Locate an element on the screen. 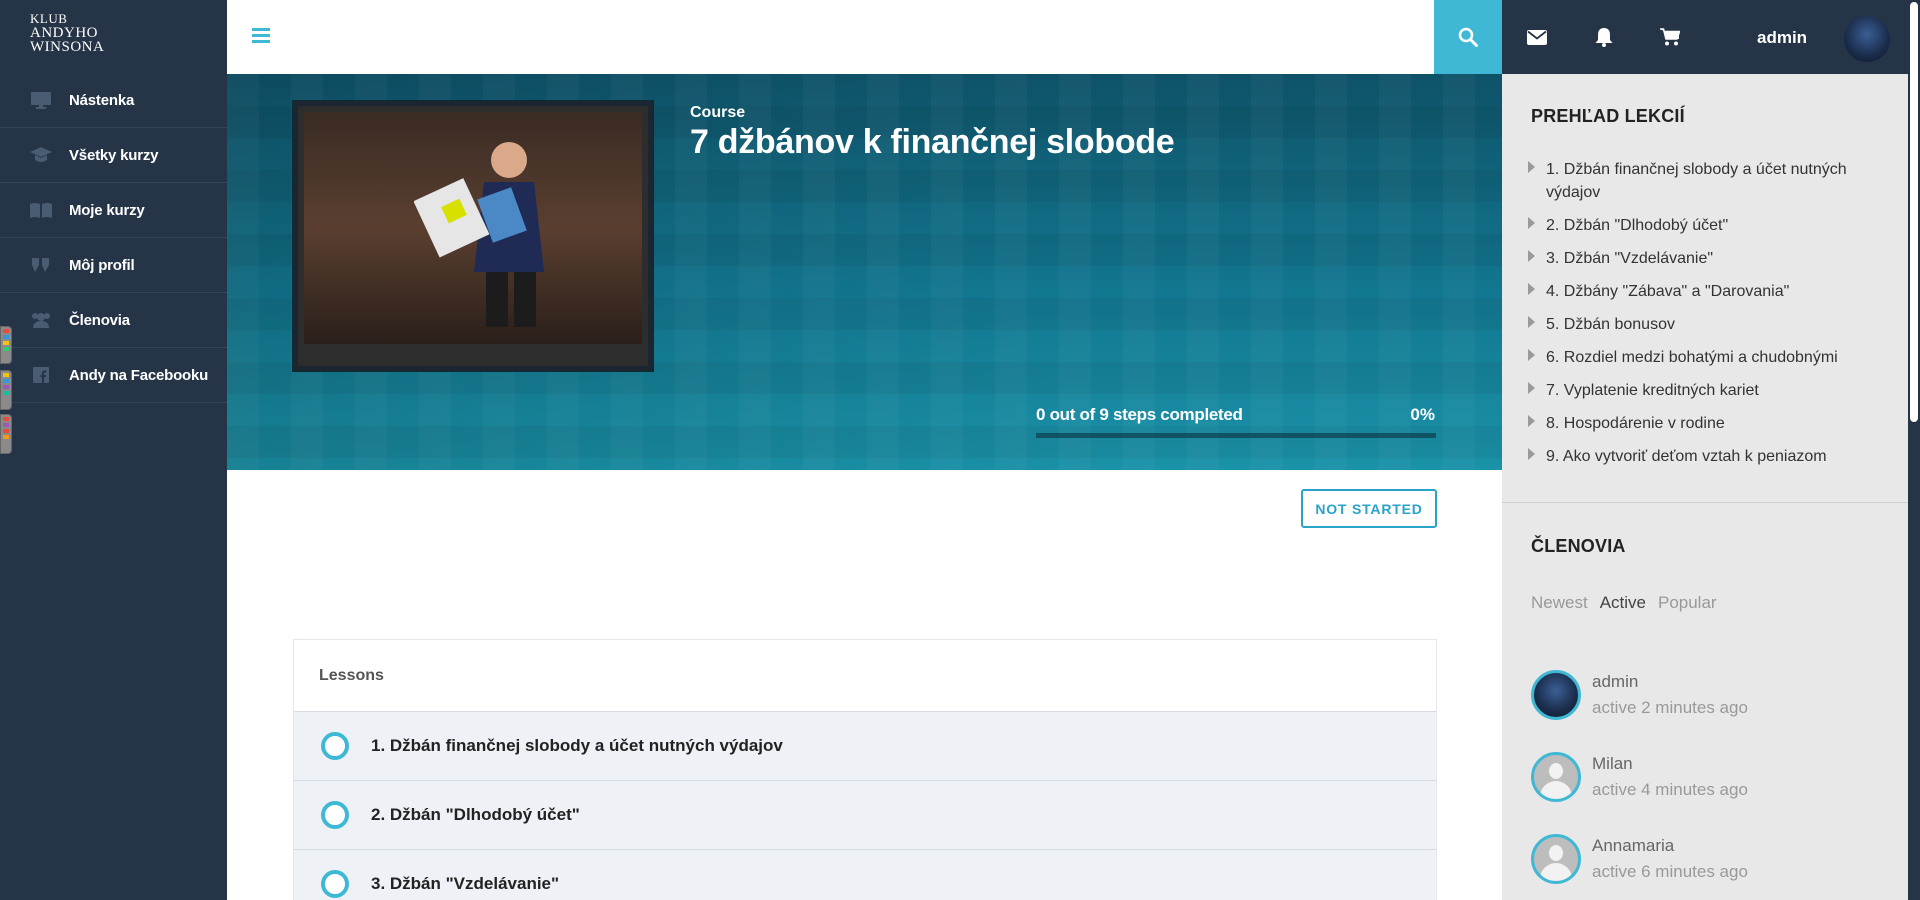 The image size is (1920, 900). brand-line-3: Winsona is located at coordinates (67, 47).